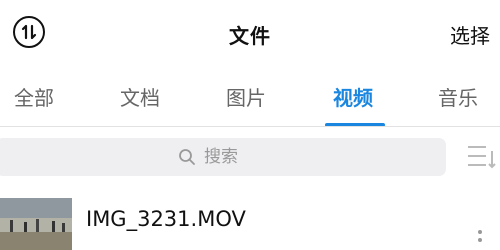 The height and width of the screenshot is (250, 500). What do you see at coordinates (34, 96) in the screenshot?
I see `tab-all: 全部` at bounding box center [34, 96].